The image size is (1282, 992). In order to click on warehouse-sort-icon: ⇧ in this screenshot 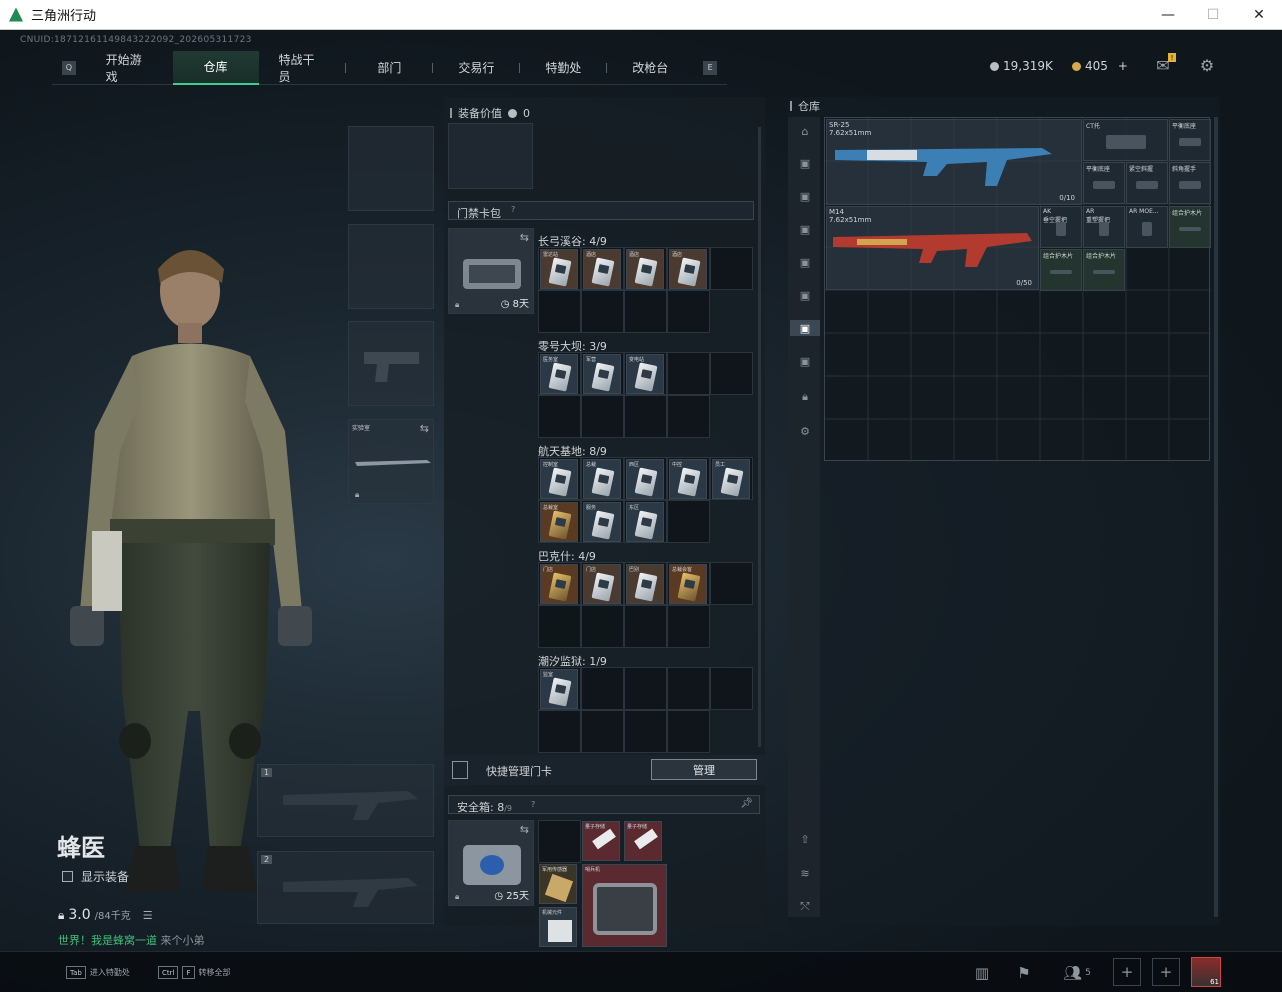, I will do `click(805, 839)`.